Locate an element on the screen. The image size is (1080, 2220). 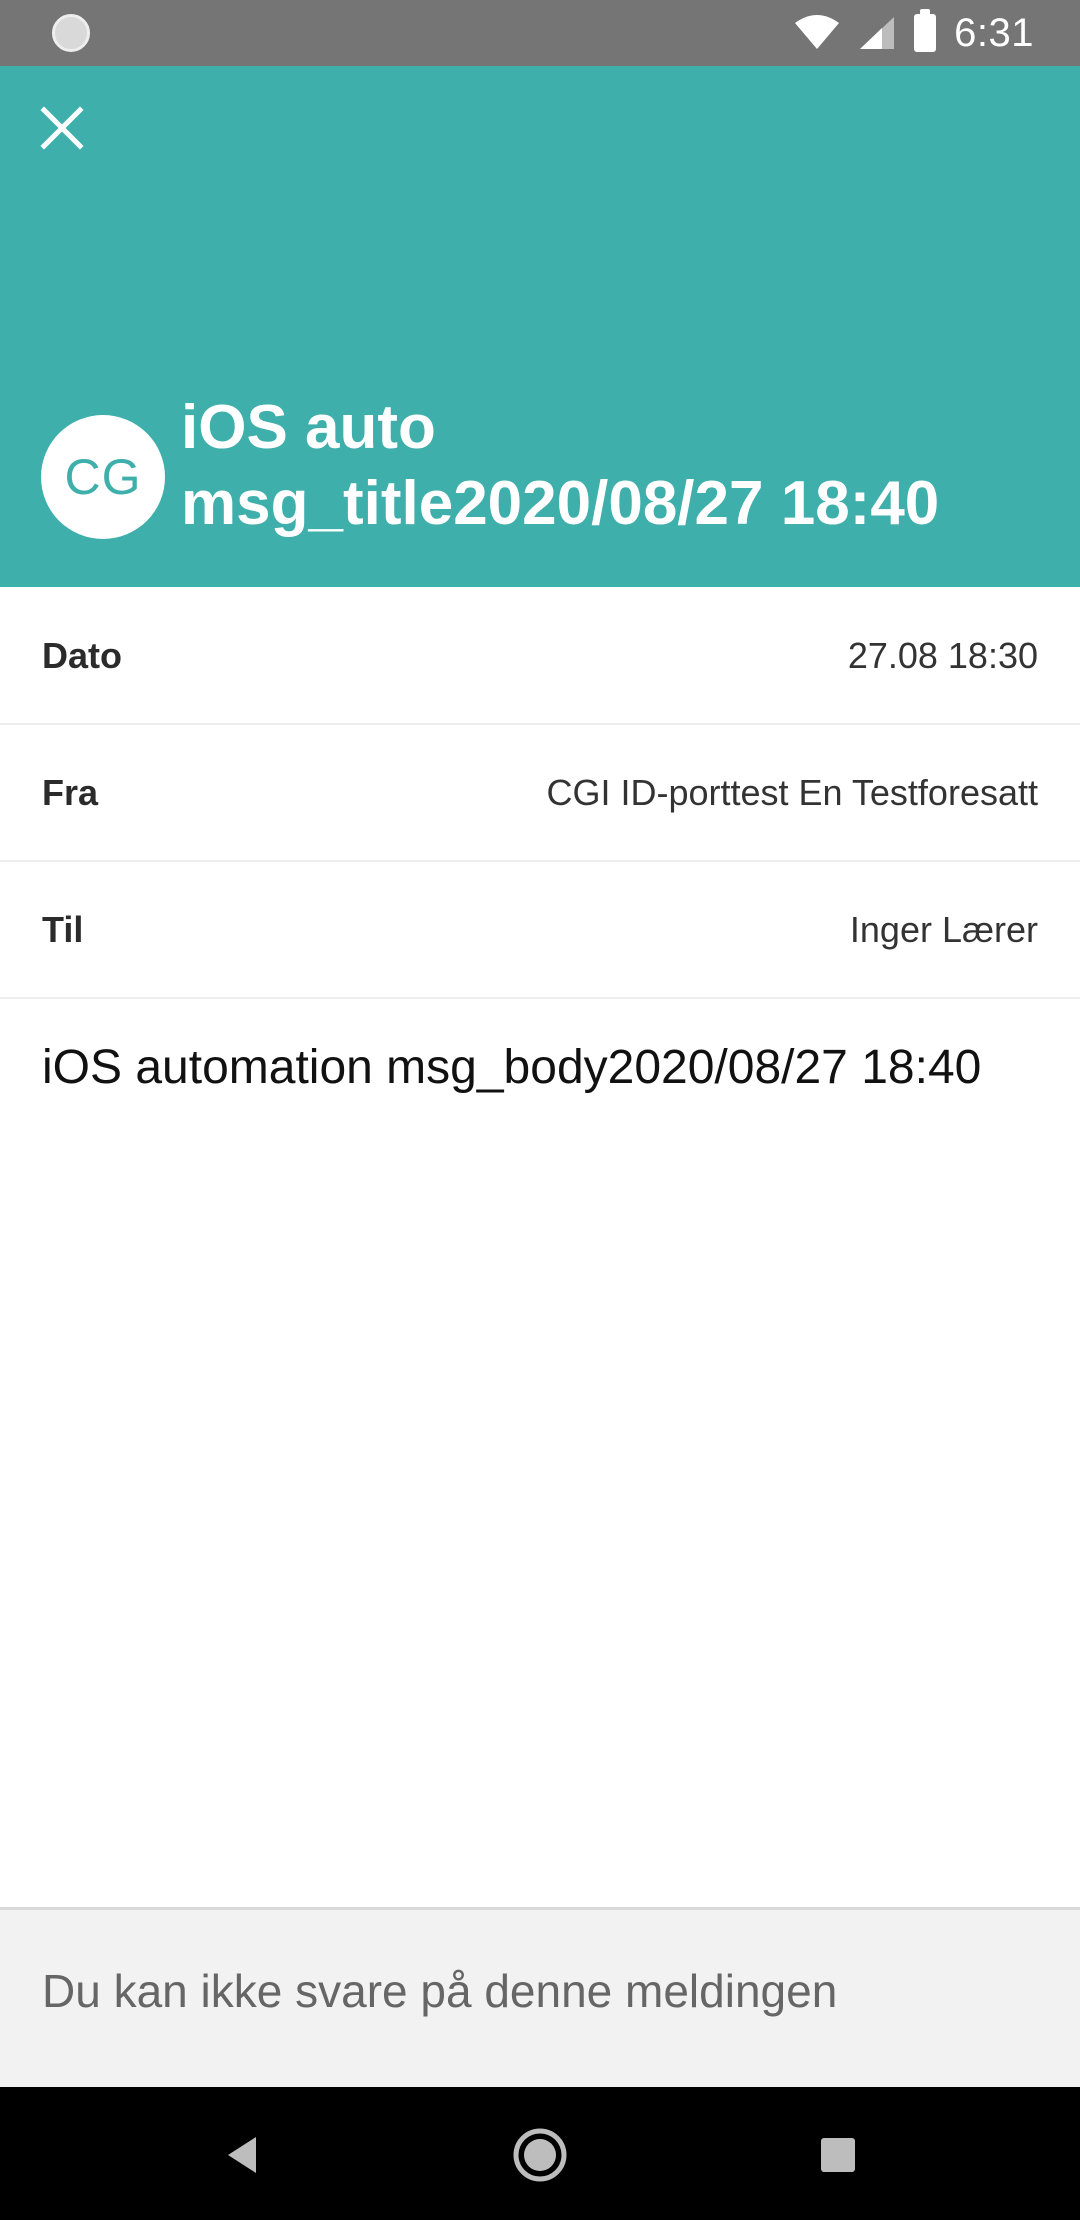
status-time: 6:31 is located at coordinates (994, 32).